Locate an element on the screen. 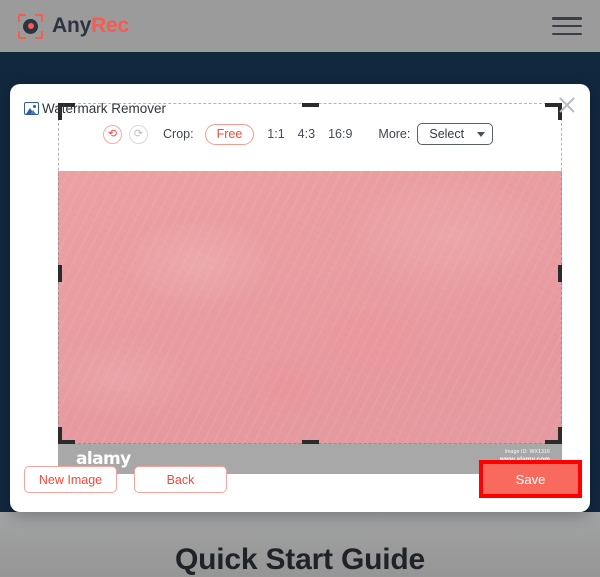 This screenshot has height=577, width=600. more-select-dropdown: Select is located at coordinates (455, 134).